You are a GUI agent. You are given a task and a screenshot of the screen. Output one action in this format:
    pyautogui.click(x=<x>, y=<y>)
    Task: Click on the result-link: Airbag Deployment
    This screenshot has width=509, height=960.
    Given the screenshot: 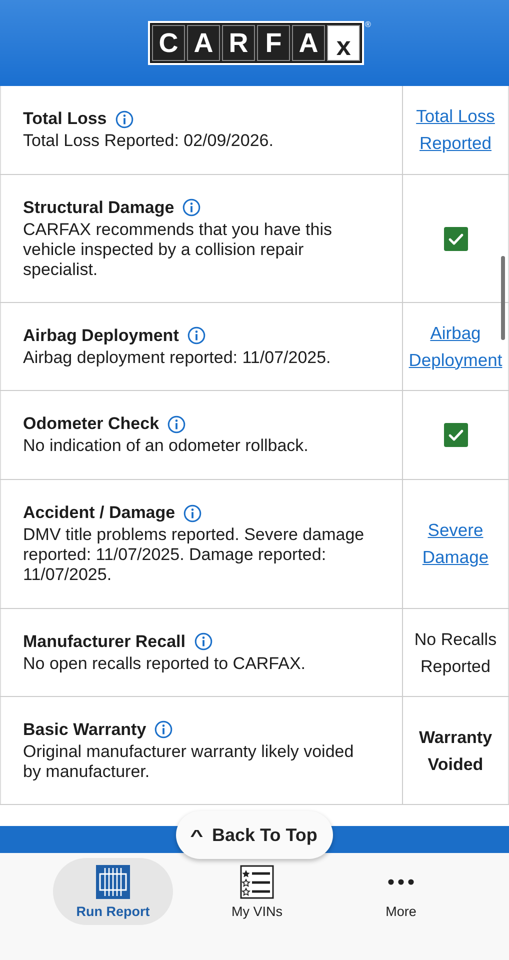 What is the action you would take?
    pyautogui.click(x=455, y=347)
    